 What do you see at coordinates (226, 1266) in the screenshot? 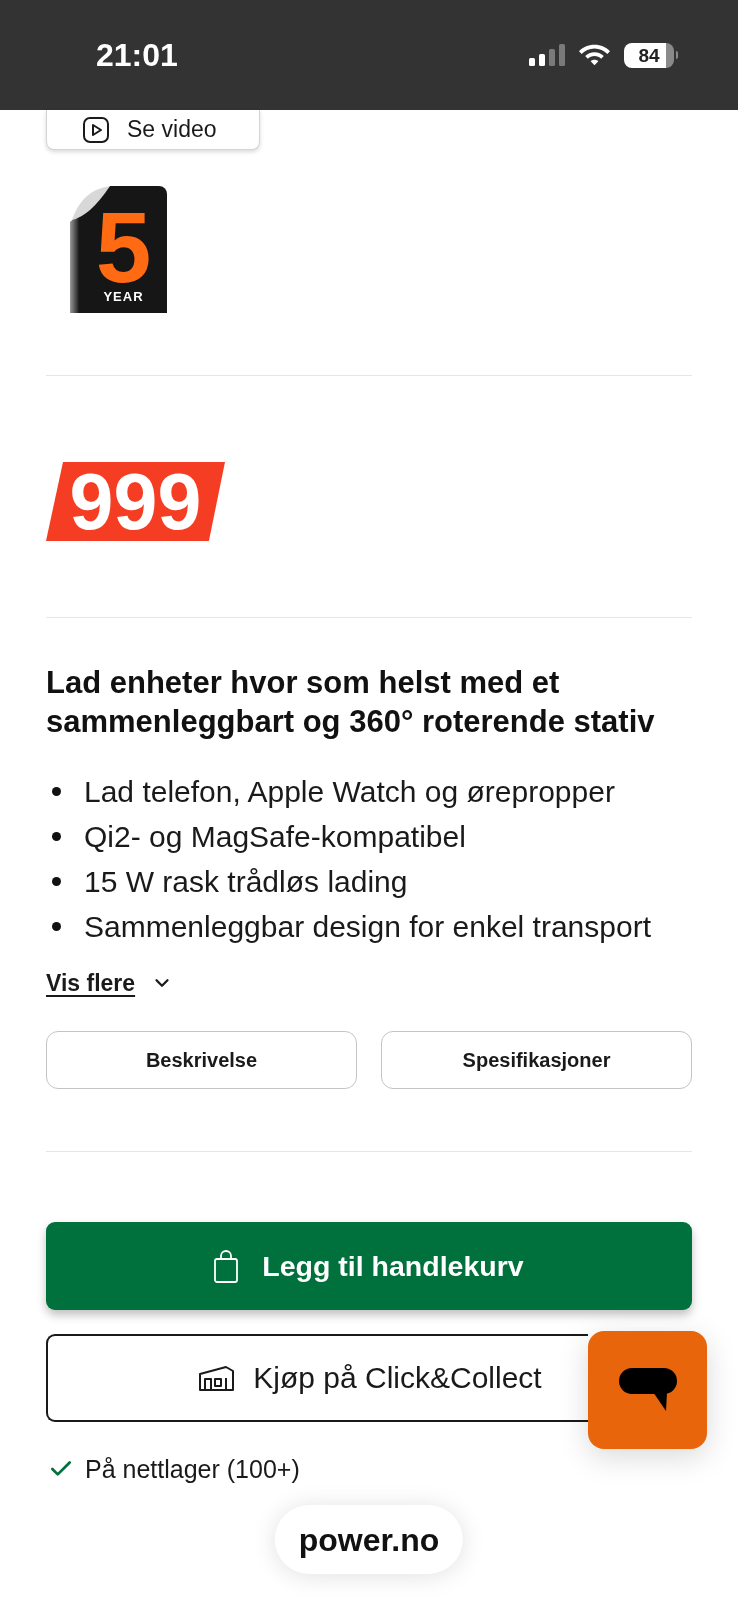
I see `shopping-bag-icon` at bounding box center [226, 1266].